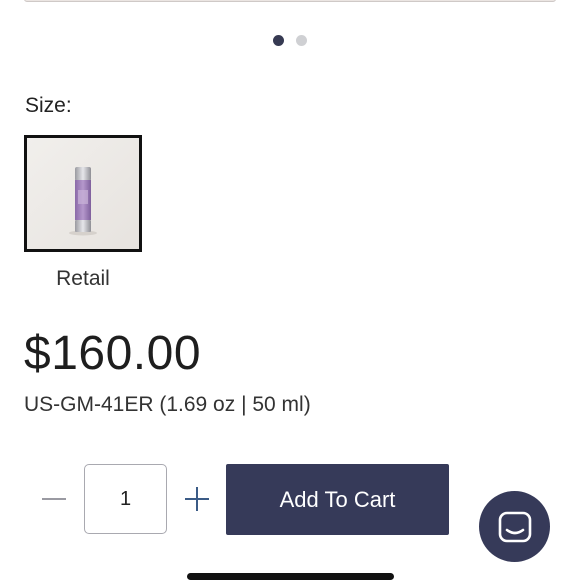 The height and width of the screenshot is (580, 580). What do you see at coordinates (337, 499) in the screenshot?
I see `add-to-cart-button: Add To Cart` at bounding box center [337, 499].